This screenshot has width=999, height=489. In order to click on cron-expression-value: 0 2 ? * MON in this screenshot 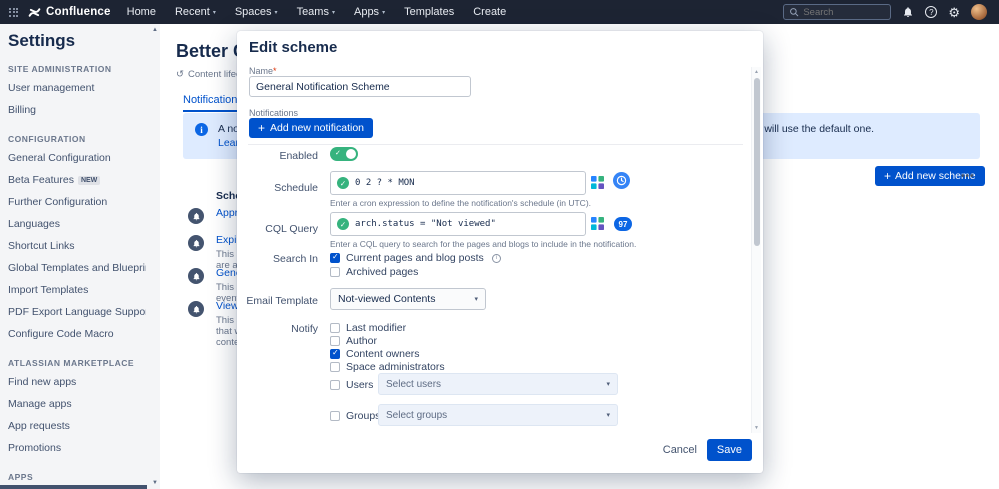, I will do `click(385, 183)`.